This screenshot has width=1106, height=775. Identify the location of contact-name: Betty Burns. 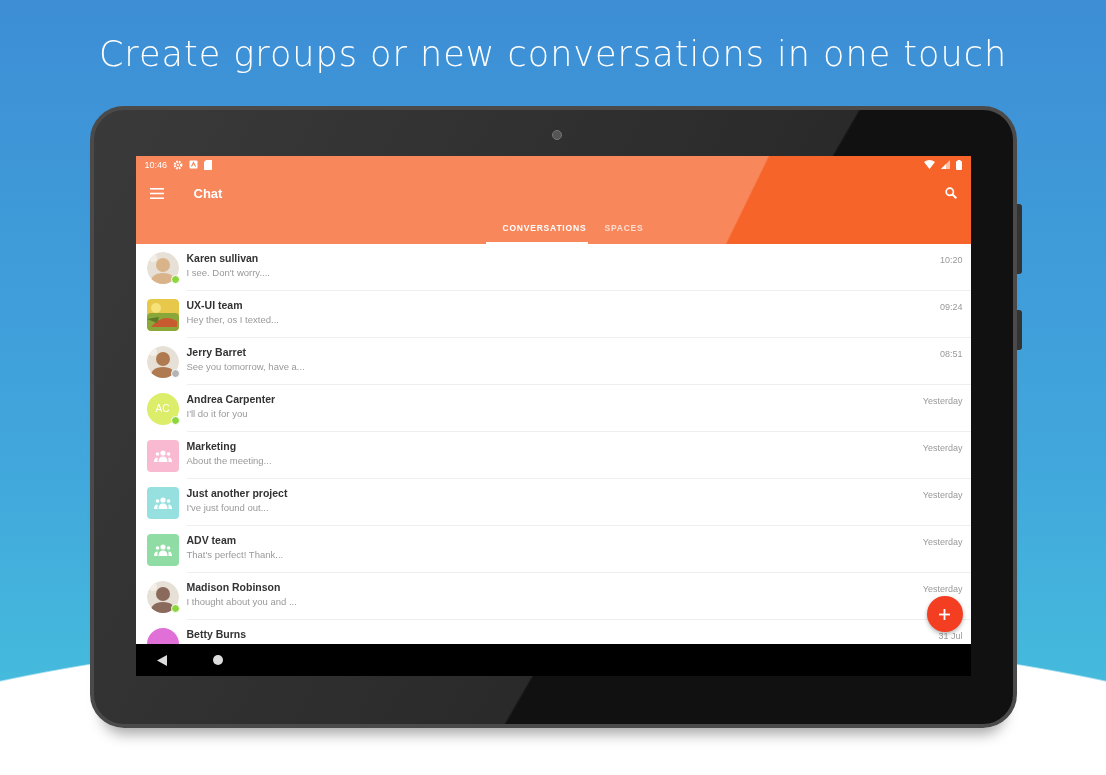
(216, 634).